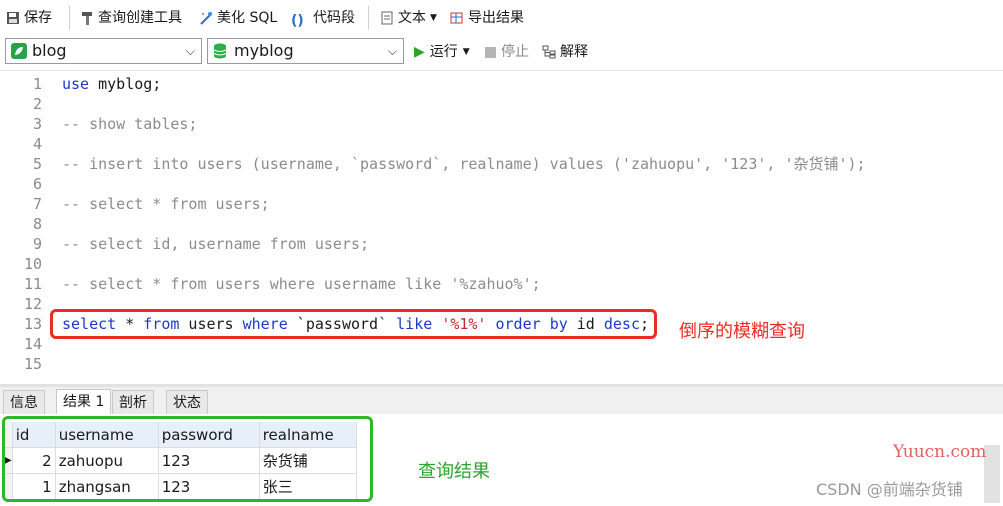  What do you see at coordinates (37, 224) in the screenshot?
I see `line-number: 8` at bounding box center [37, 224].